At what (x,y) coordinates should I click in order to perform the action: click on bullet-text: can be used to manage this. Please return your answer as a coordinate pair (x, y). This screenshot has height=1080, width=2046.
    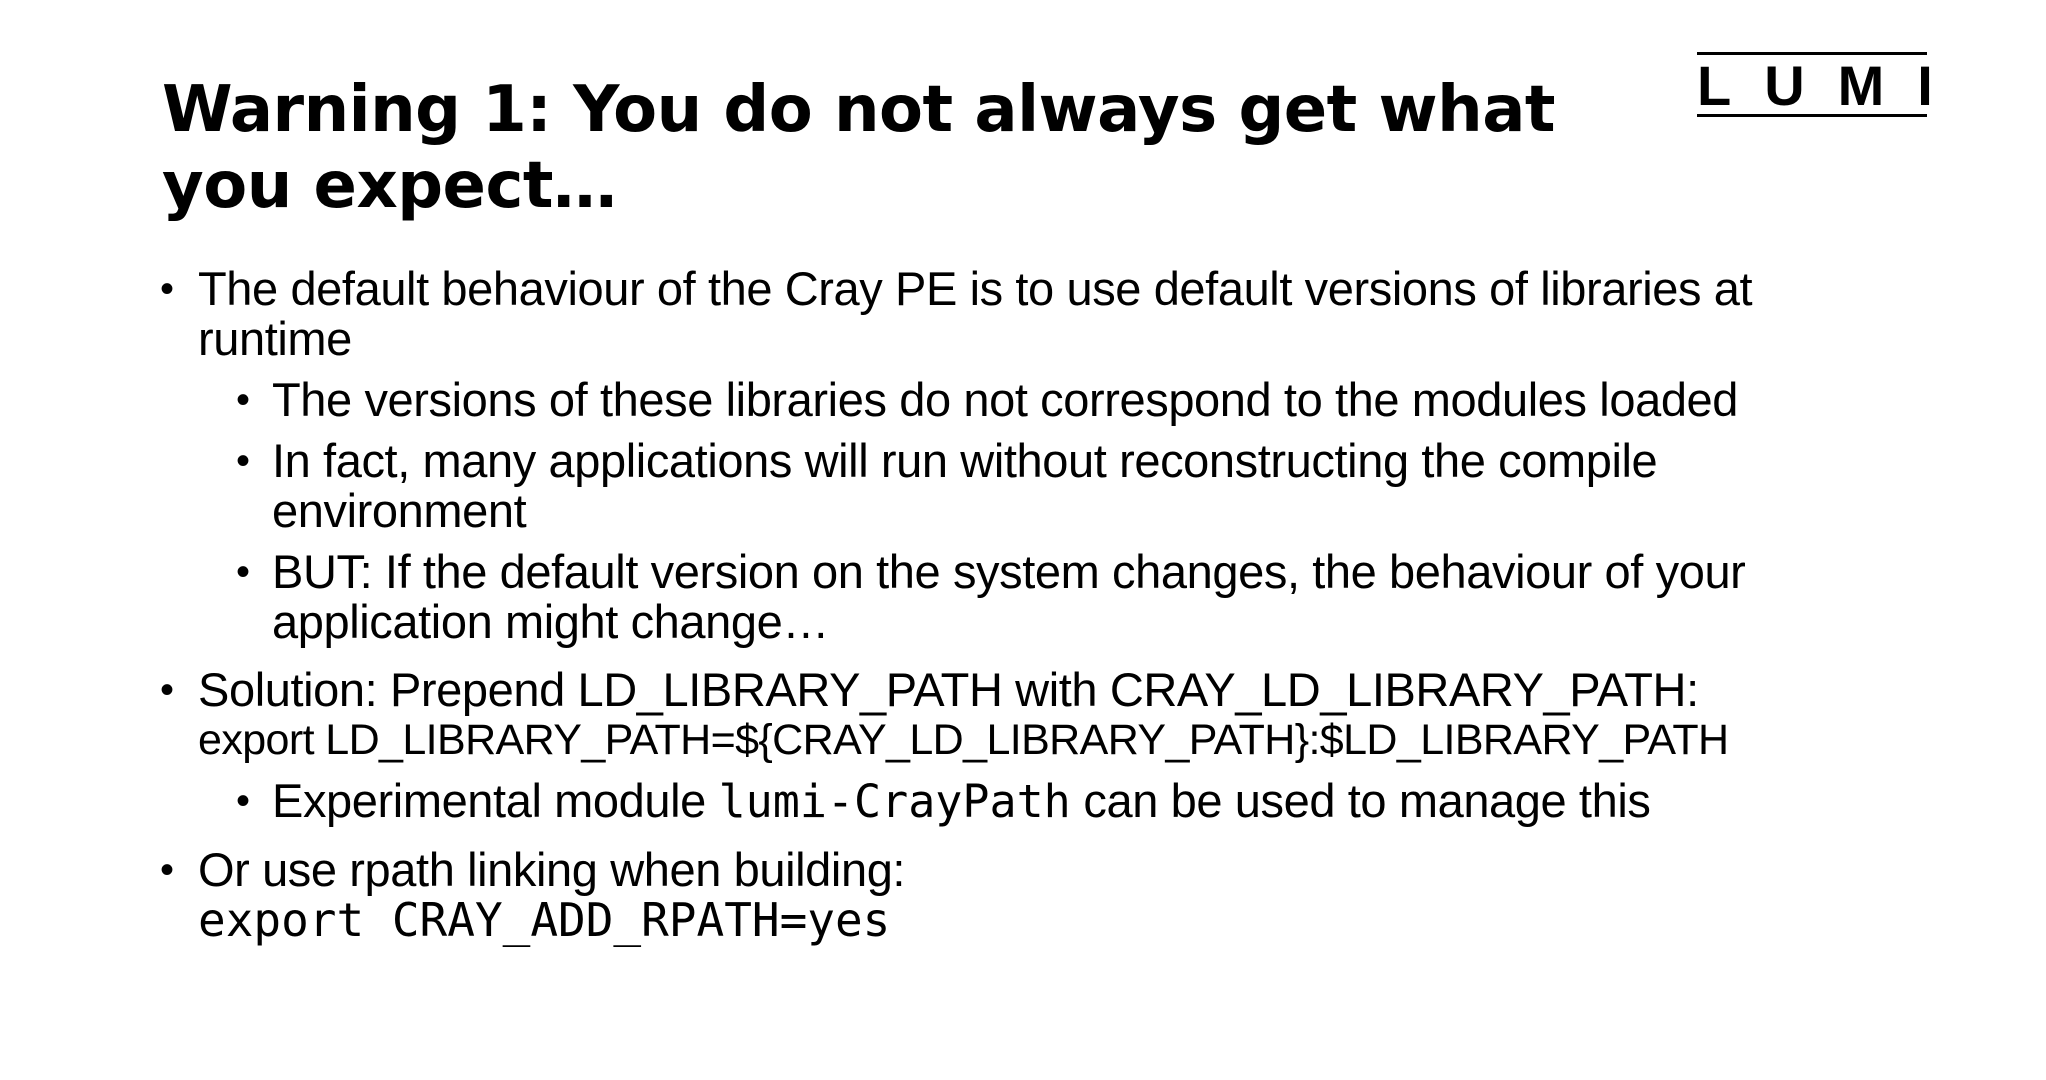
    Looking at the image, I should click on (1360, 800).